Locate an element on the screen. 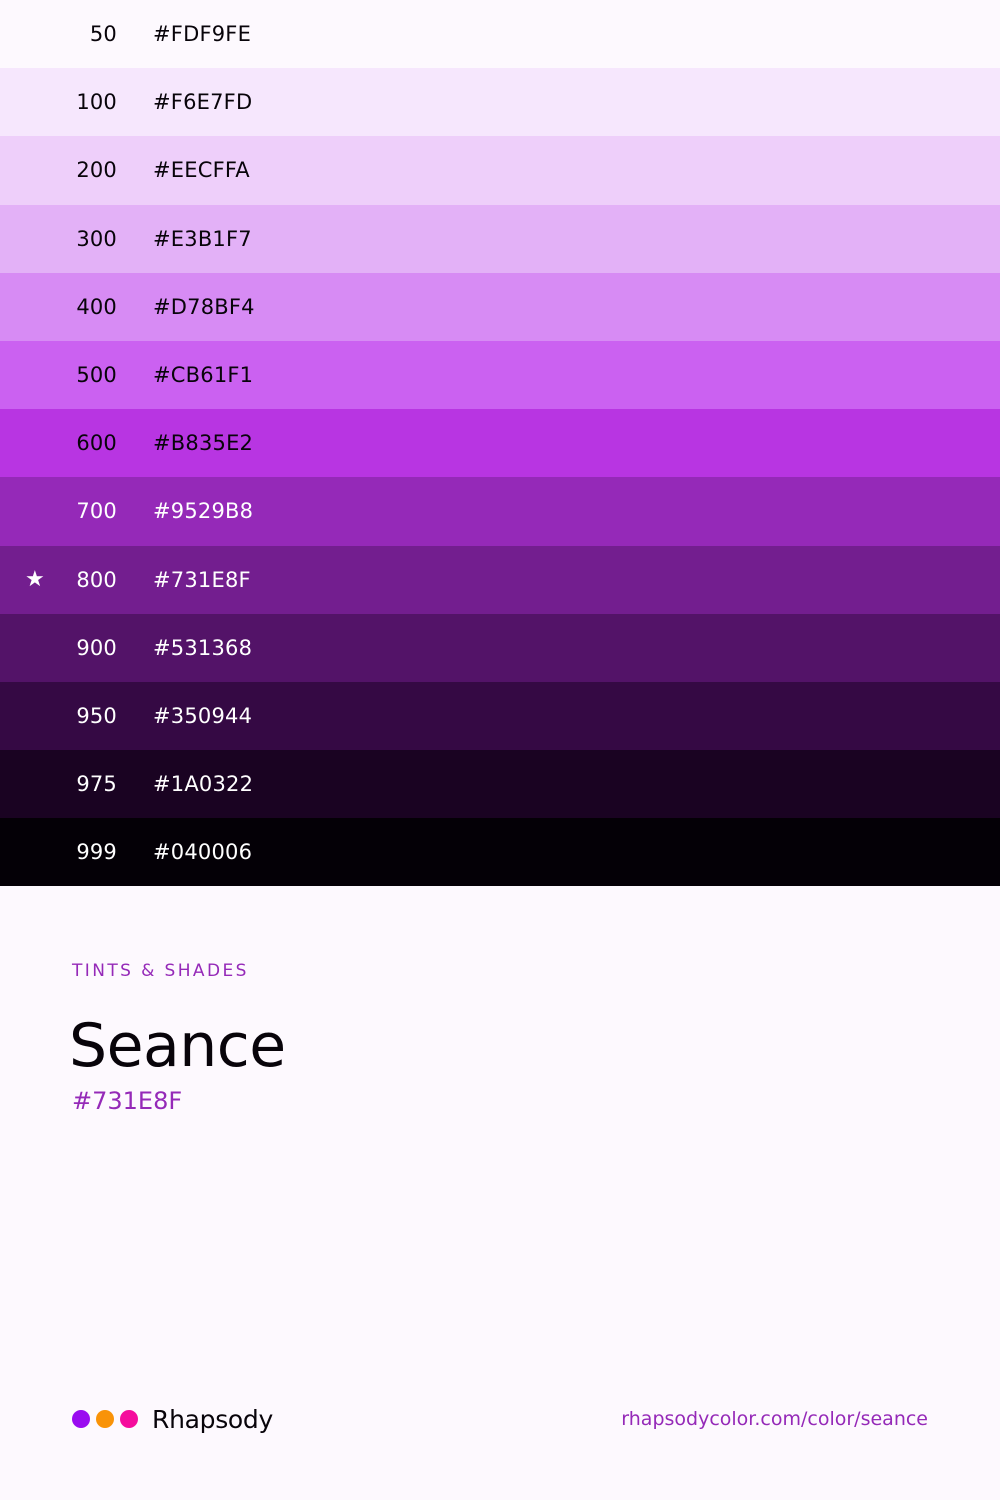 This screenshot has height=1500, width=1000. color-info: TINTS & SHADES Seance #731E8F is located at coordinates (177, 1038).